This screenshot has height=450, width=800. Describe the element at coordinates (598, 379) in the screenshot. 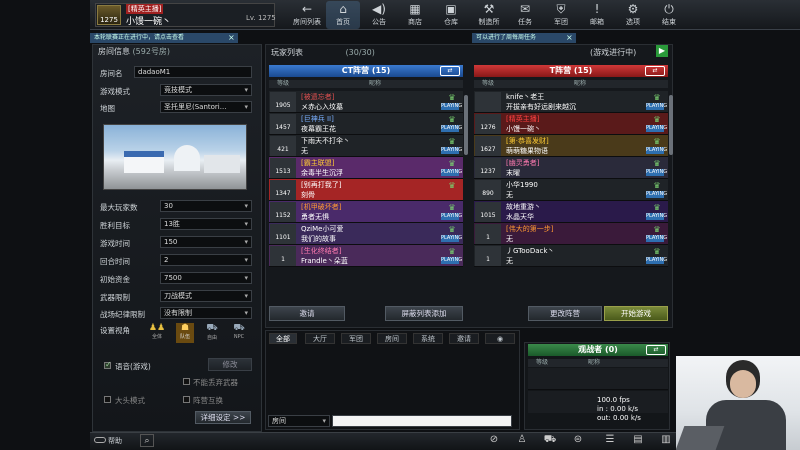

I see `observer-slot` at that location.